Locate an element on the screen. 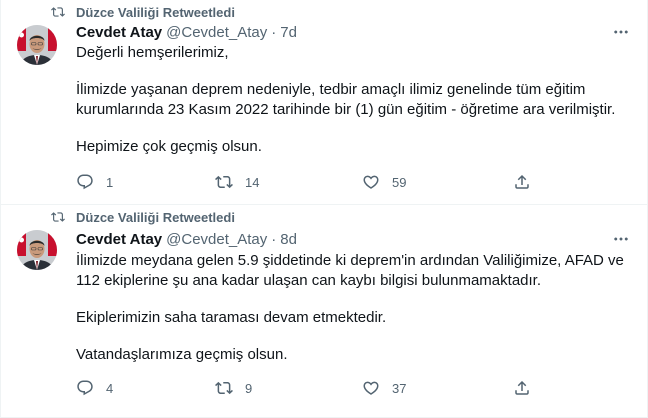 This screenshot has width=648, height=418. retweet-count: 14 is located at coordinates (252, 182).